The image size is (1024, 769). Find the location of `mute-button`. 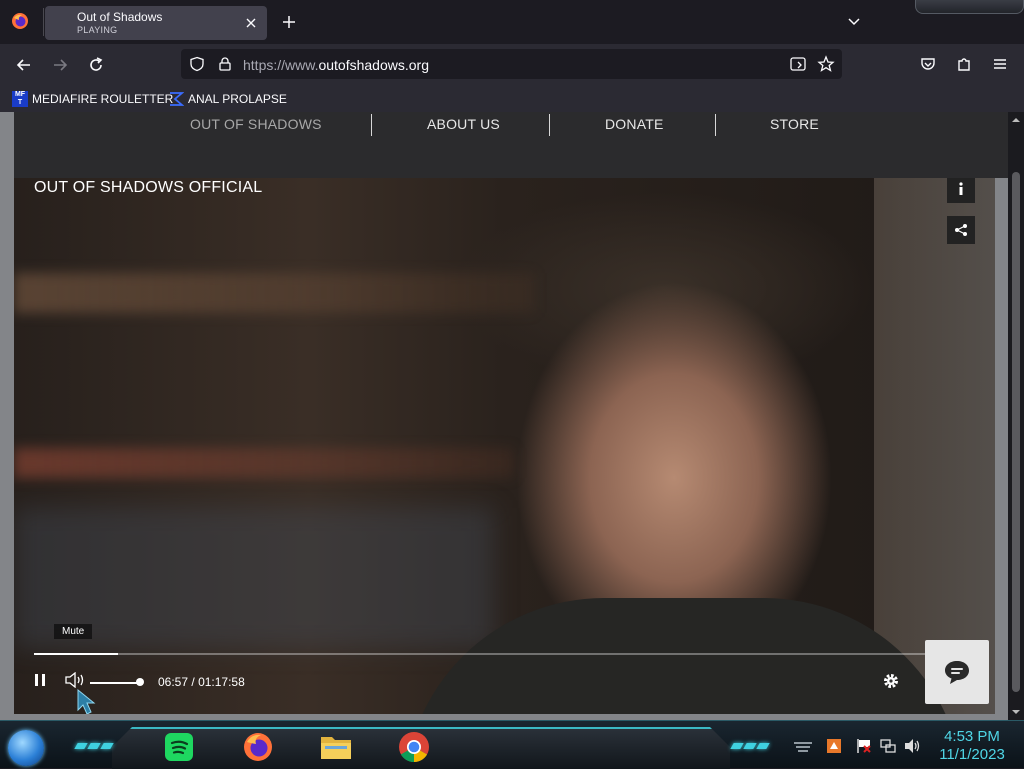

mute-button is located at coordinates (75, 680).